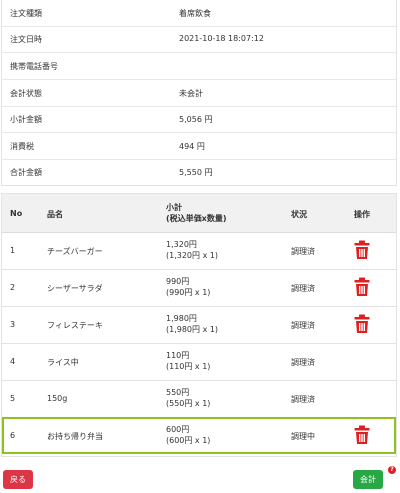  I want to click on info-value: 5,056 円, so click(196, 119).